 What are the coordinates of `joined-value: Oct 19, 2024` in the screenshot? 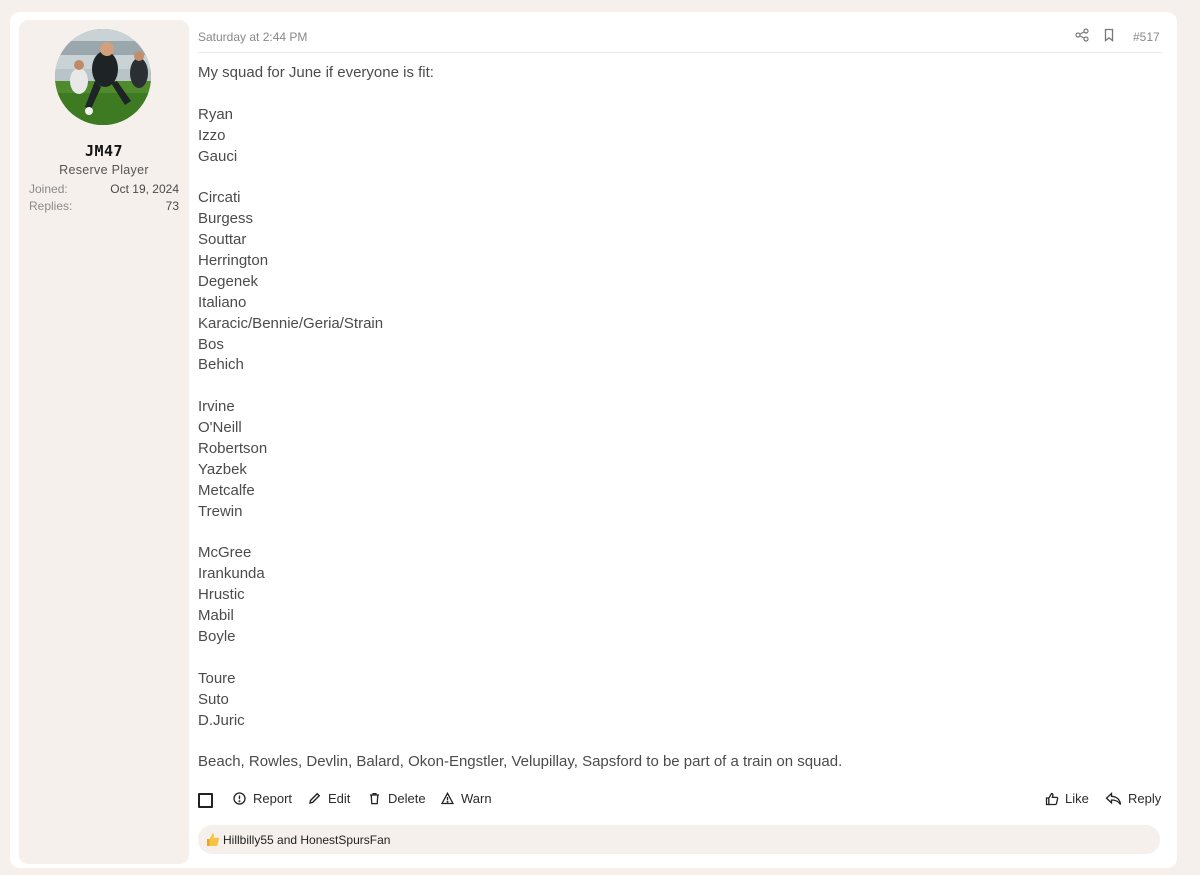 It's located at (144, 189).